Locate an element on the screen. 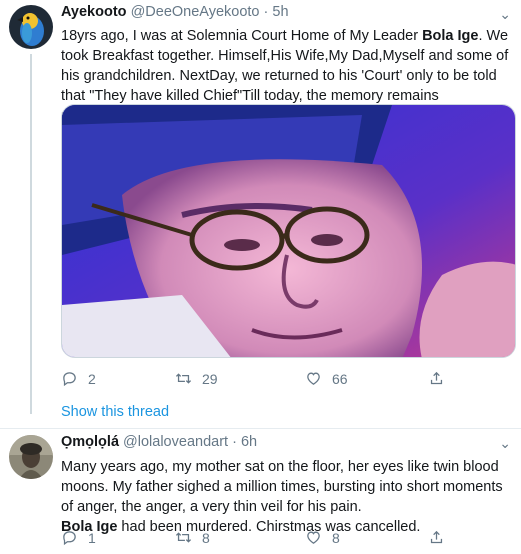 This screenshot has height=554, width=521. tweet-actions: 2 29 66 is located at coordinates (261, 381).